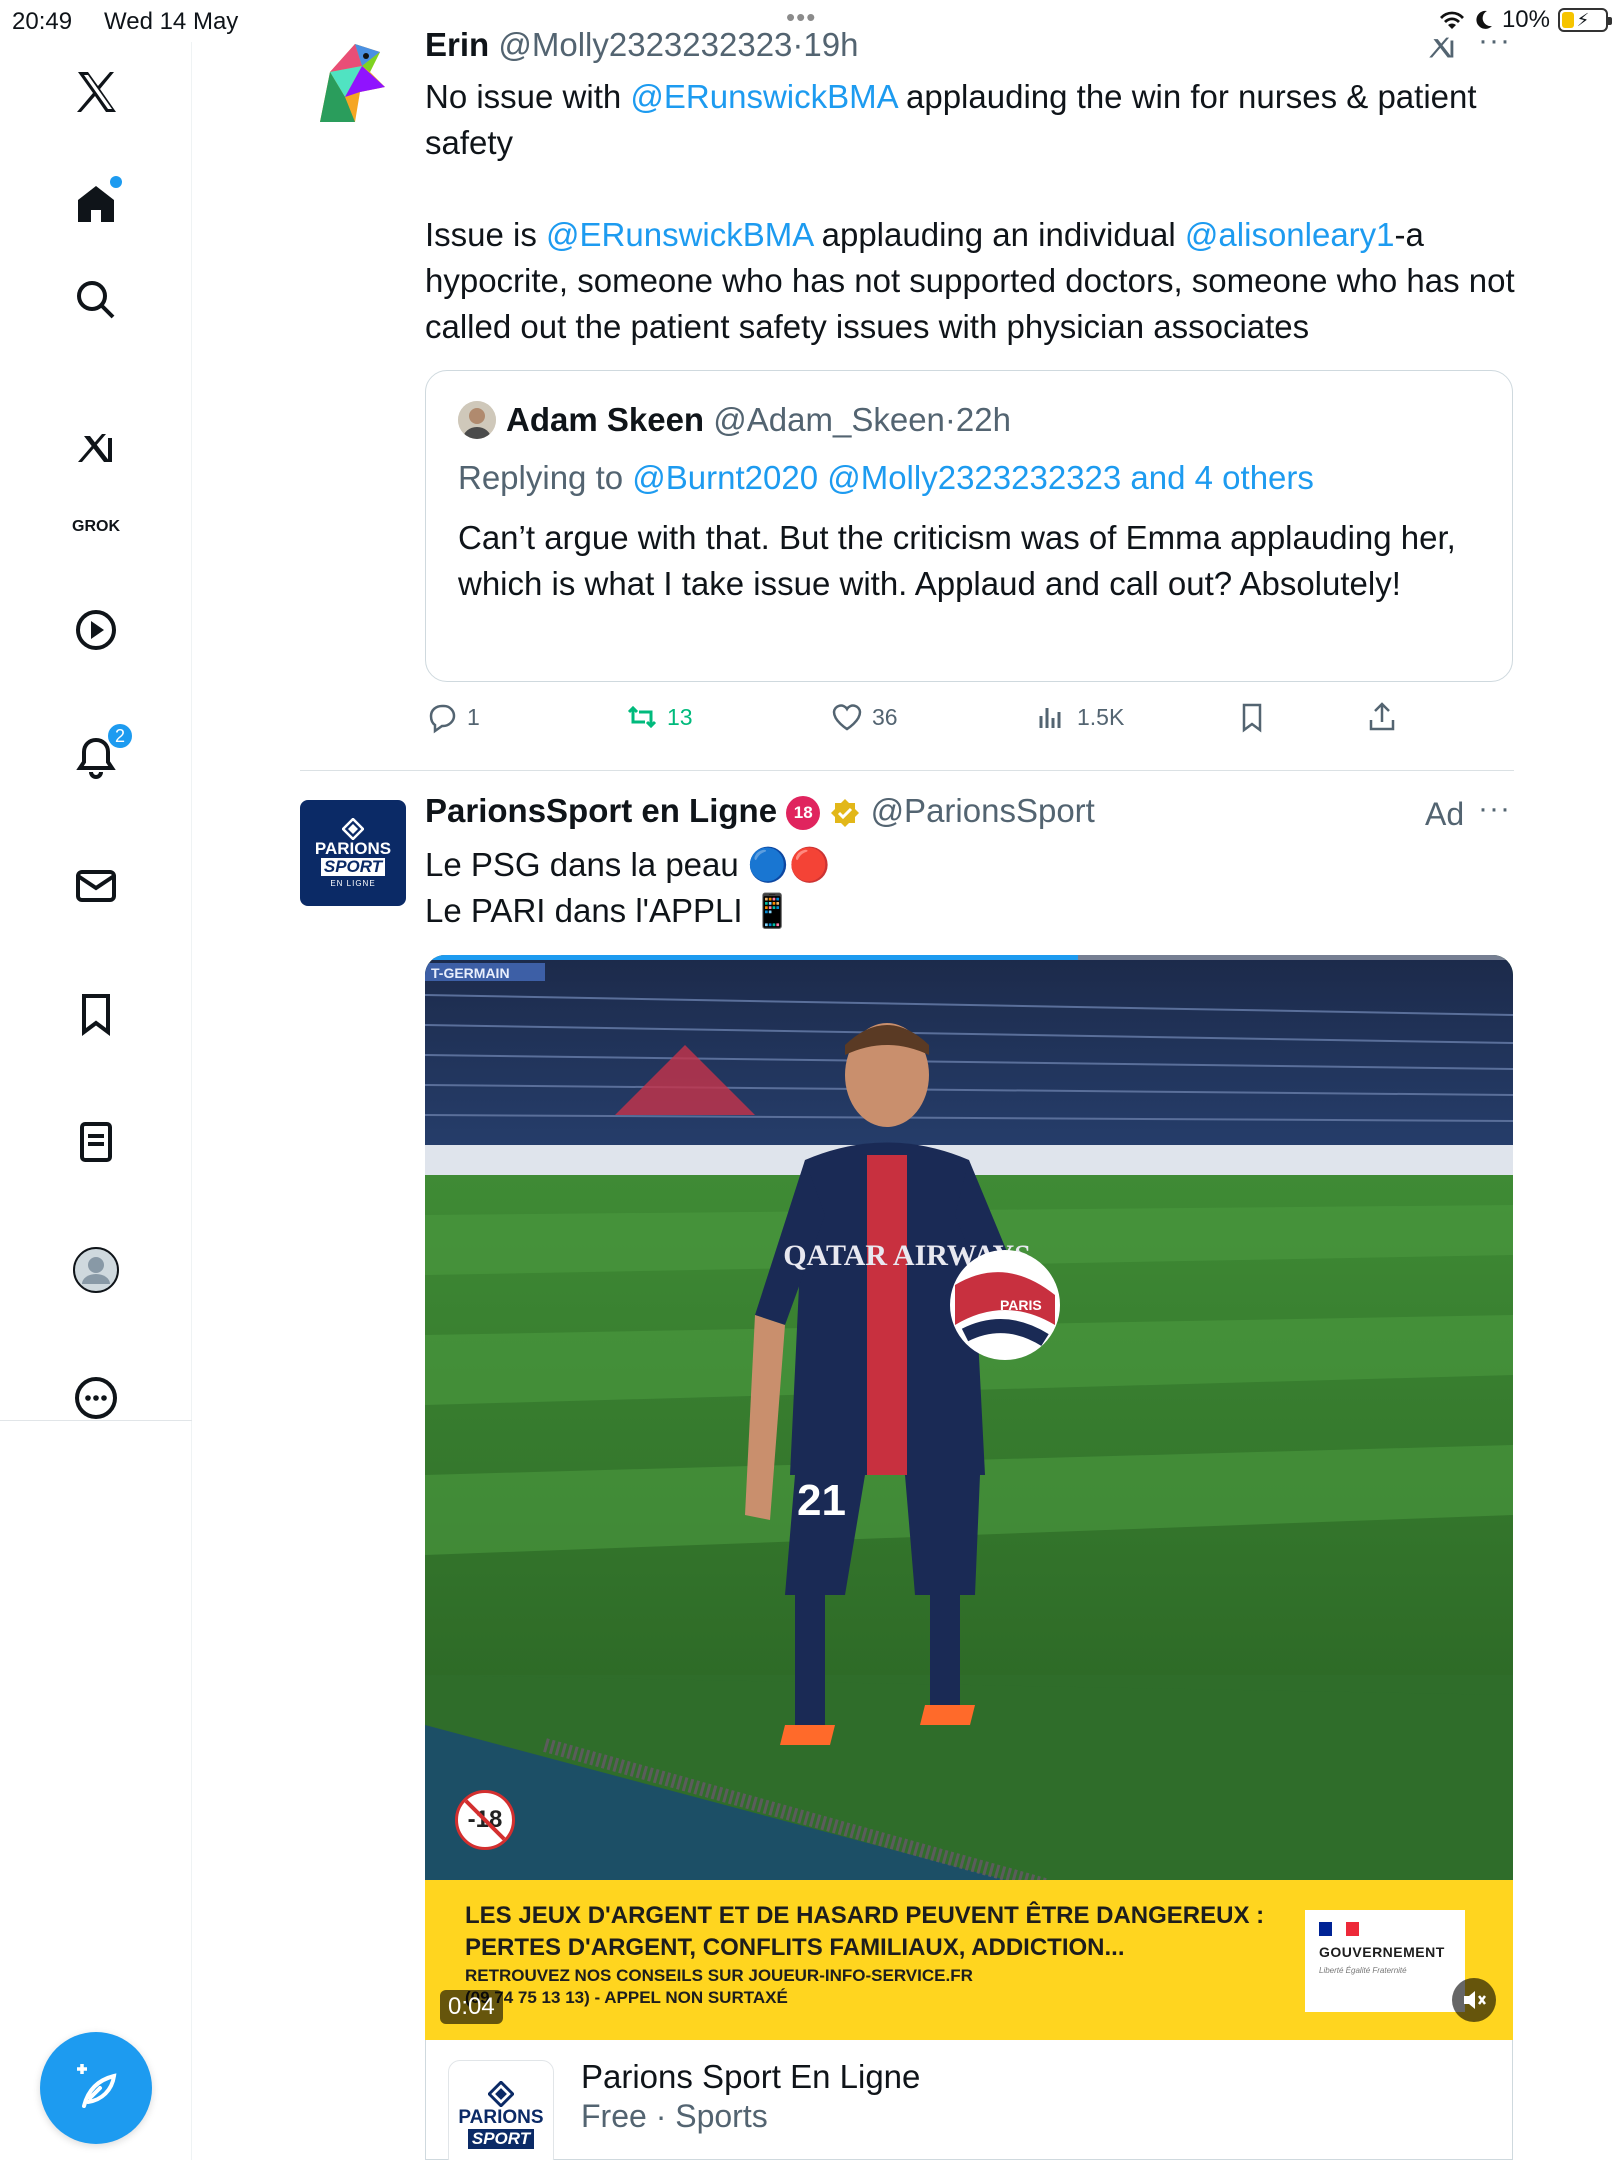 This screenshot has height=2160, width=1620. I want to click on bookmarks-icon, so click(96, 1014).